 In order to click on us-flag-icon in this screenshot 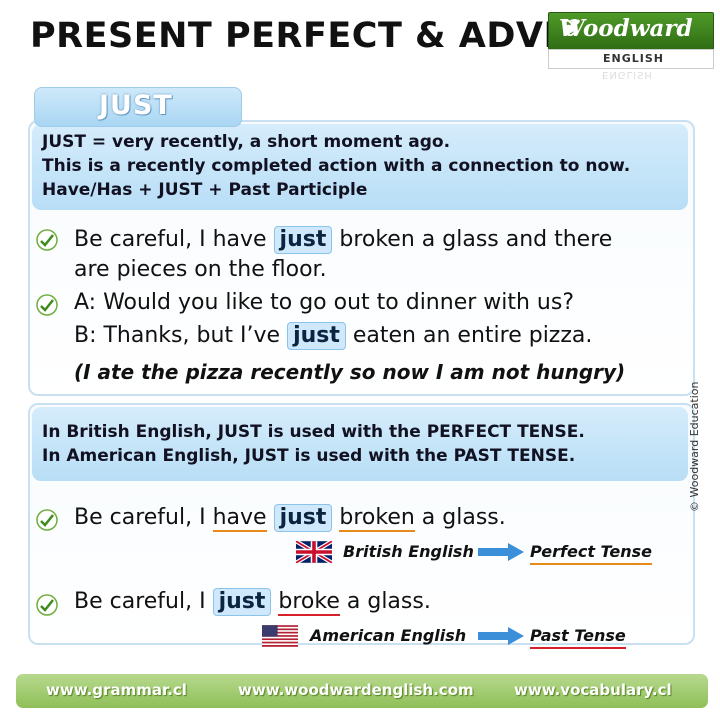, I will do `click(280, 636)`.